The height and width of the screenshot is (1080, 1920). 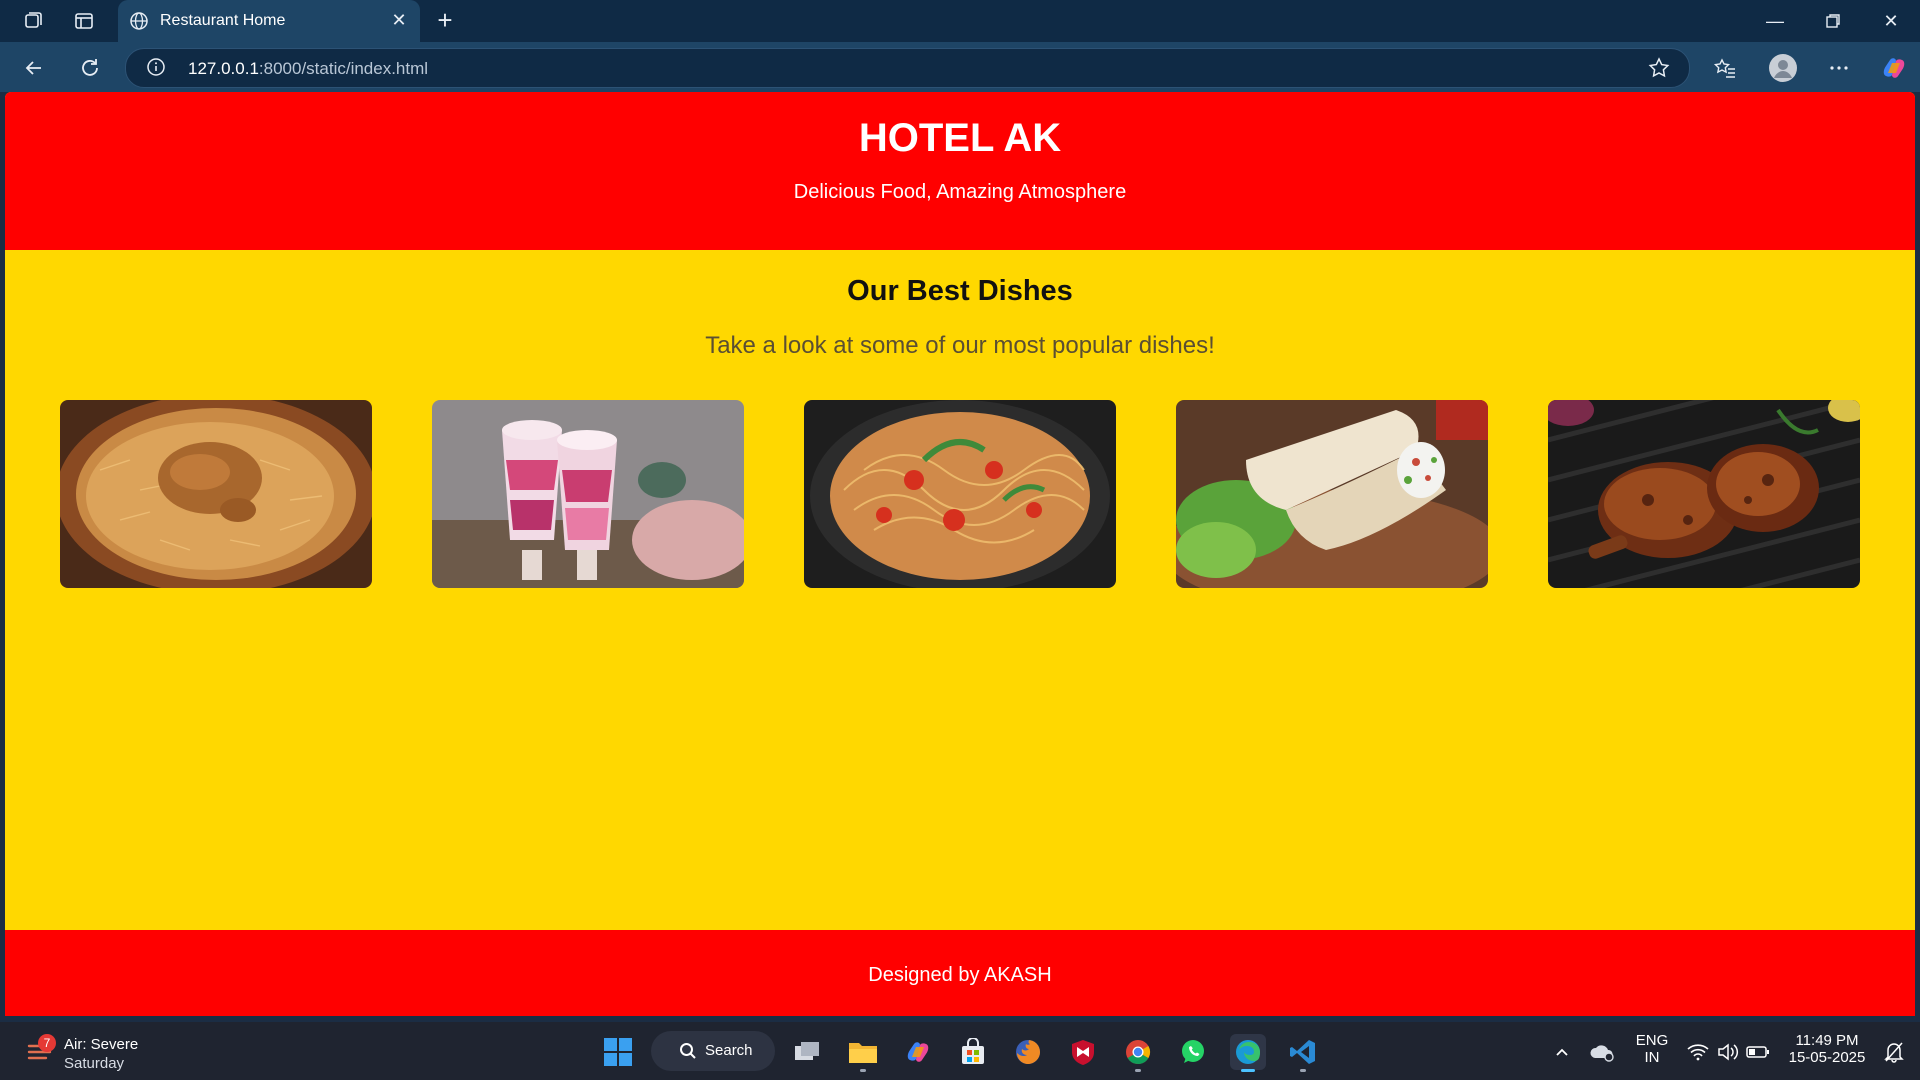 I want to click on favorites-icon, so click(x=1725, y=68).